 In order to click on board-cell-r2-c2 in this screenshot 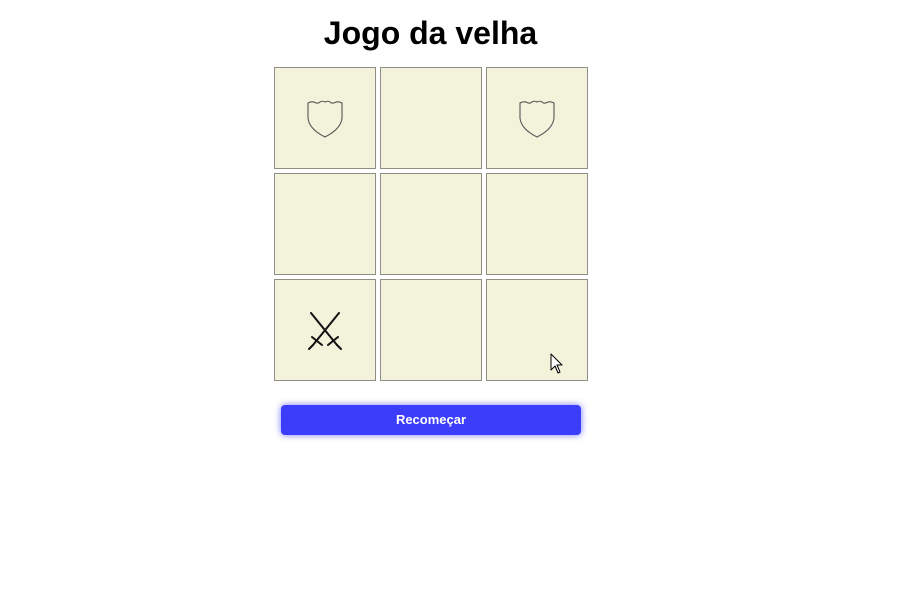, I will do `click(431, 224)`.